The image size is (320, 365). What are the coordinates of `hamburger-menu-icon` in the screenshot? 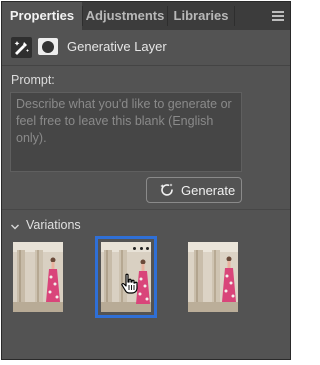 It's located at (278, 17).